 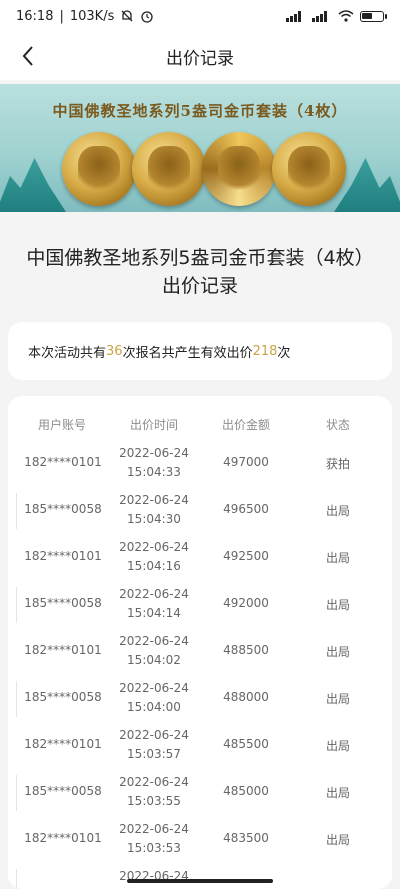 I want to click on page-title-line1: 中国佛教圣地系列5盎司金币套装（4枚）, so click(x=200, y=258).